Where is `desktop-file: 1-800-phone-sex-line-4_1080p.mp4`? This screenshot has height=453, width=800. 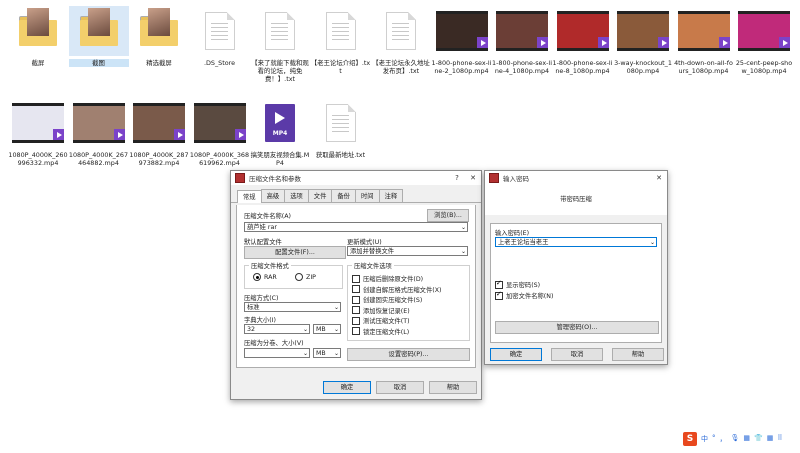 desktop-file: 1-800-phone-sex-line-4_1080p.mp4 is located at coordinates (522, 40).